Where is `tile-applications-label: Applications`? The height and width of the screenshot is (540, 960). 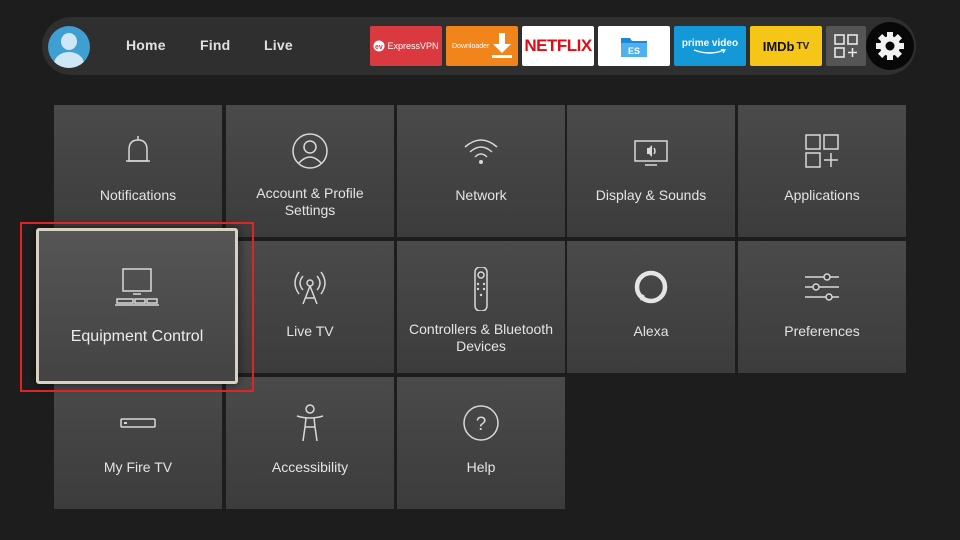
tile-applications-label: Applications is located at coordinates (822, 195).